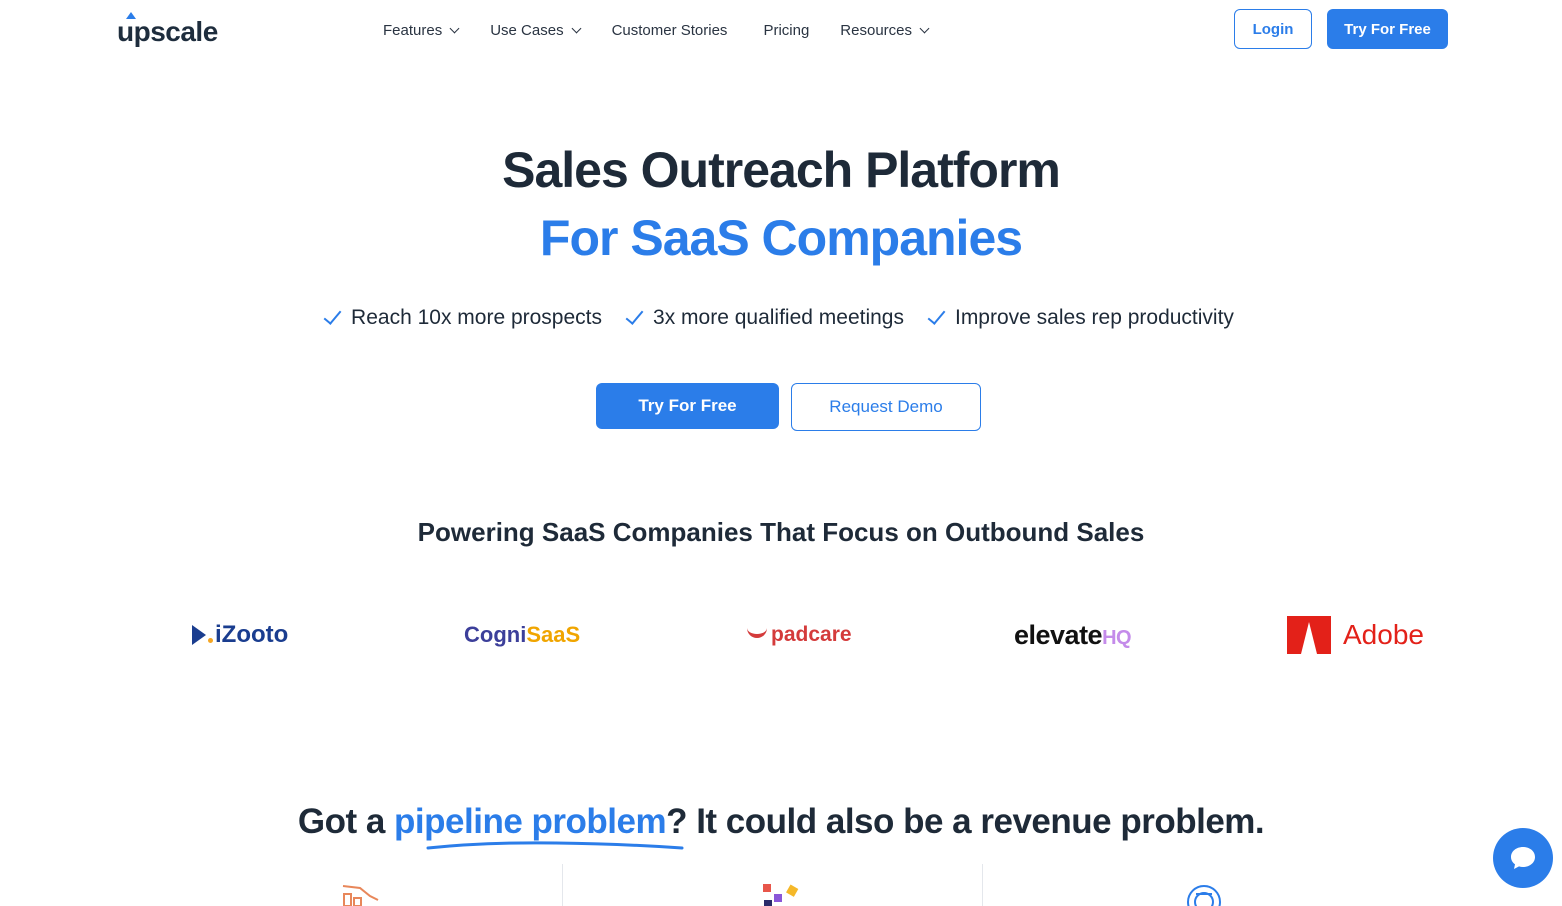 The height and width of the screenshot is (906, 1562). Describe the element at coordinates (477, 317) in the screenshot. I see `benefit-text: Reach 10x more prospects` at that location.